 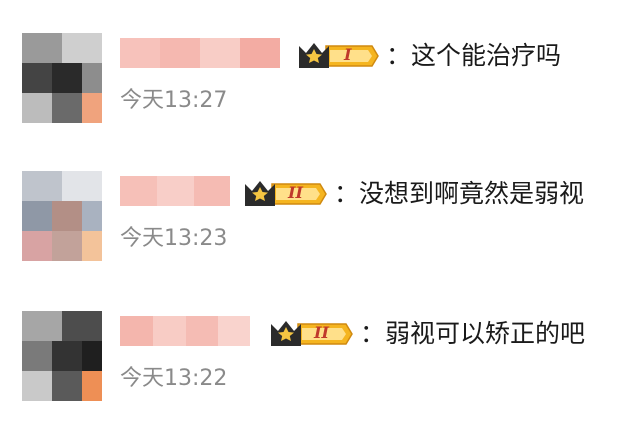 I want to click on timestamp: 今天13:22, so click(x=174, y=378).